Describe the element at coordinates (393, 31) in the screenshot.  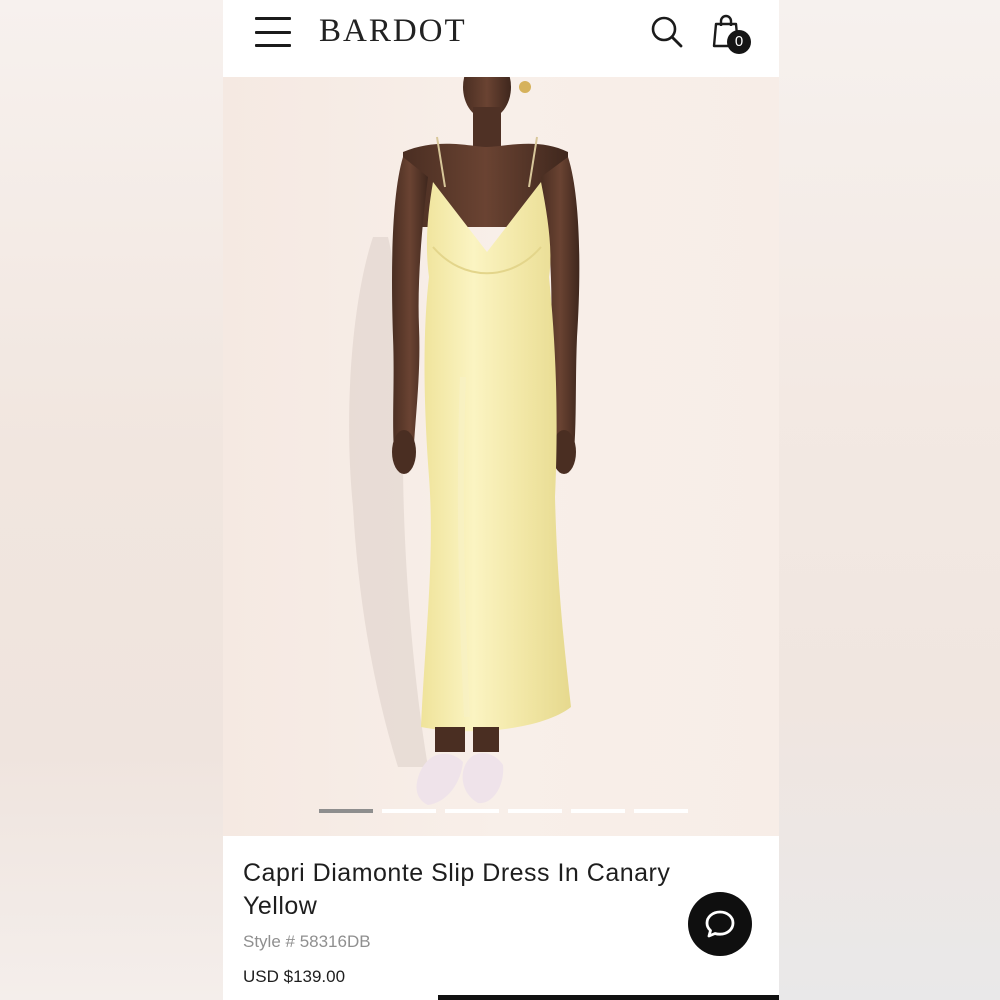
I see `brand-logo: BARDOT` at that location.